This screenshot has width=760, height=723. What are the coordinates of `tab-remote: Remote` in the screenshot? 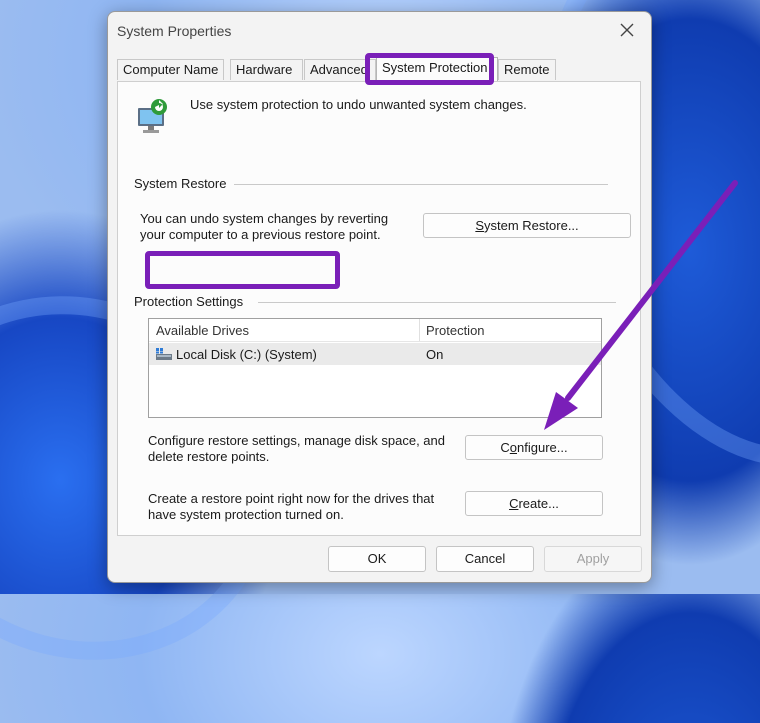 It's located at (527, 69).